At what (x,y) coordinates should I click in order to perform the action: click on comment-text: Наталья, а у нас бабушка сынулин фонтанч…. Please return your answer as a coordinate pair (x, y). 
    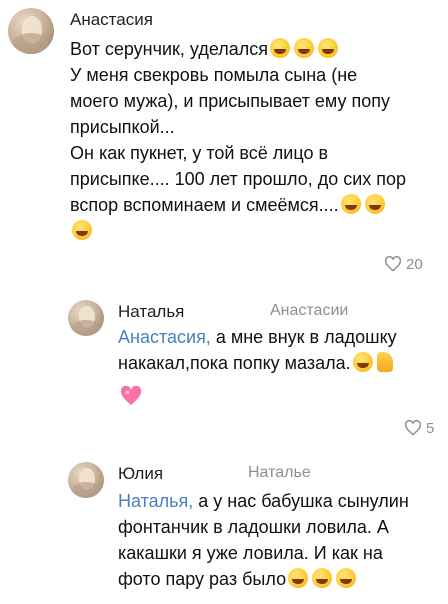
    Looking at the image, I should click on (280, 540).